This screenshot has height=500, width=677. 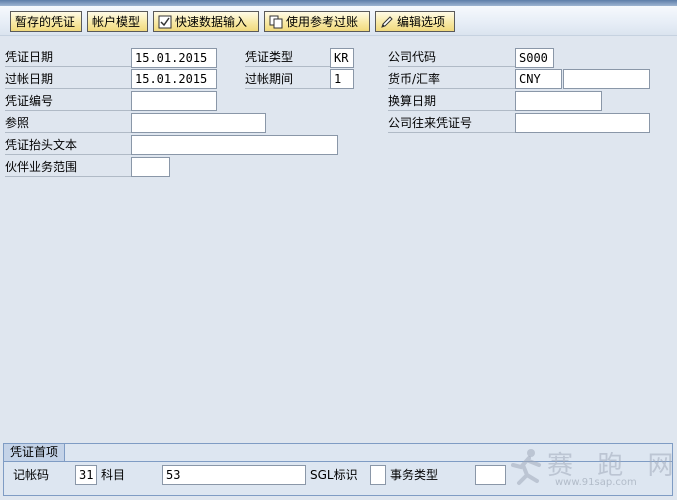 What do you see at coordinates (378, 475) in the screenshot?
I see `sgl-indicator-input` at bounding box center [378, 475].